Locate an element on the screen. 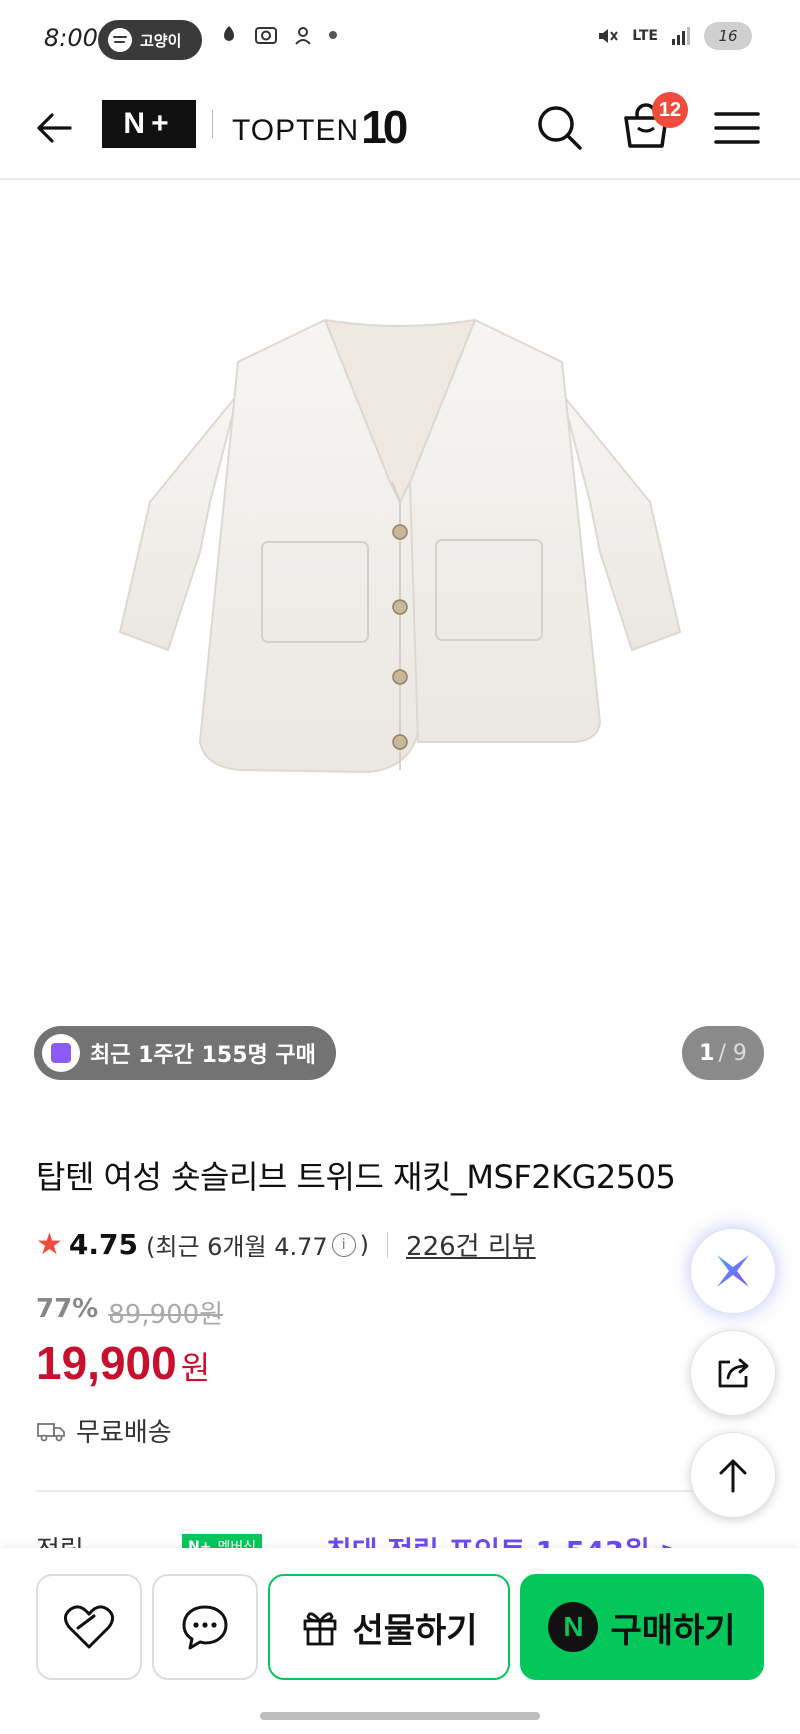  buy-button: N 구매하기 is located at coordinates (642, 1627).